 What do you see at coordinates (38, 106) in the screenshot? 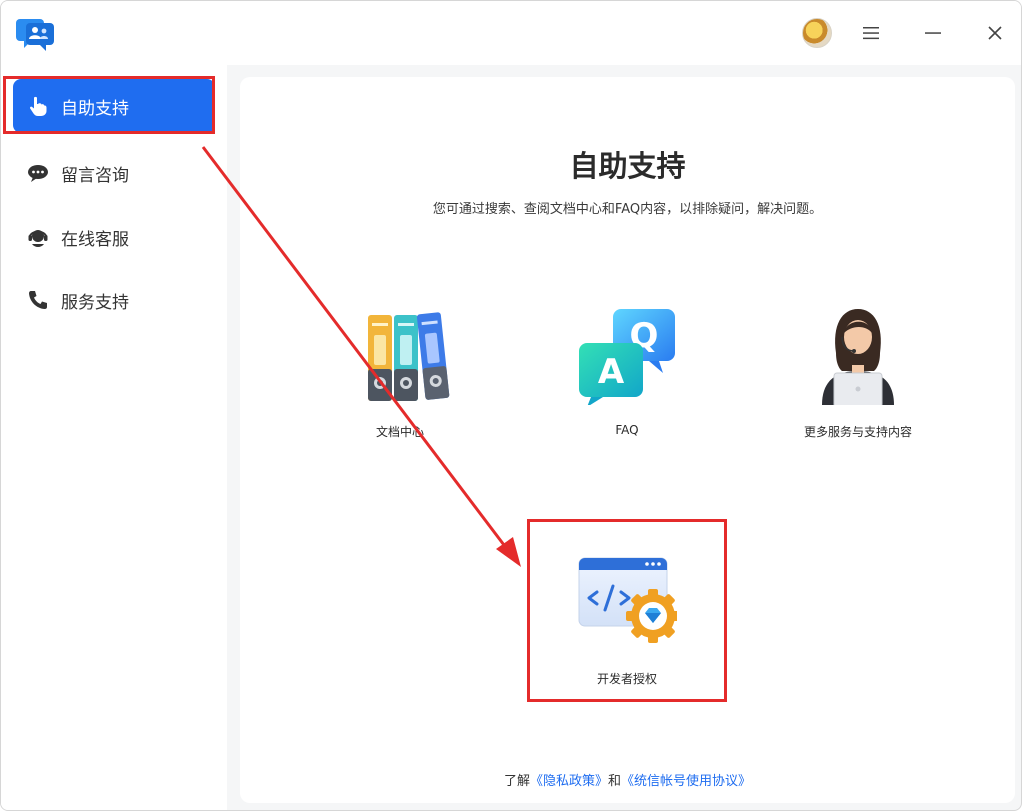
I see `pointer-hand-icon` at bounding box center [38, 106].